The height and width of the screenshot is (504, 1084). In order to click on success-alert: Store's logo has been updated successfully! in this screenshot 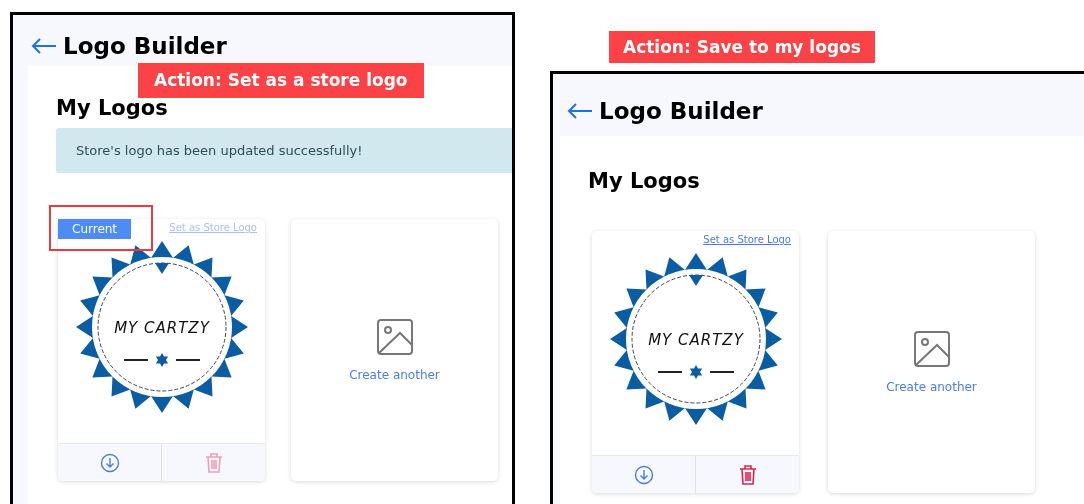, I will do `click(284, 150)`.